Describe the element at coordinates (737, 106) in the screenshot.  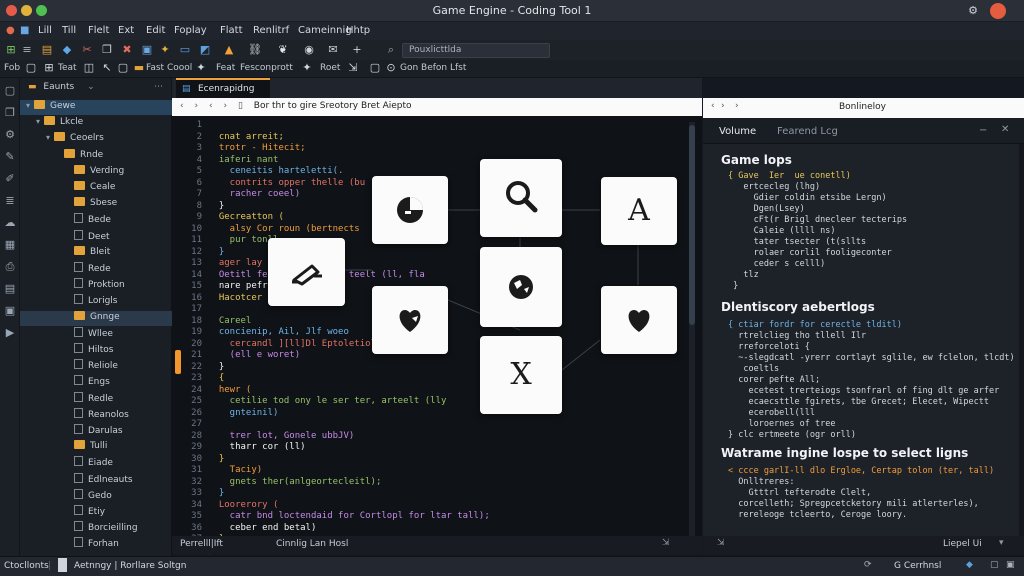
I see `forward-icon-2: ›` at that location.